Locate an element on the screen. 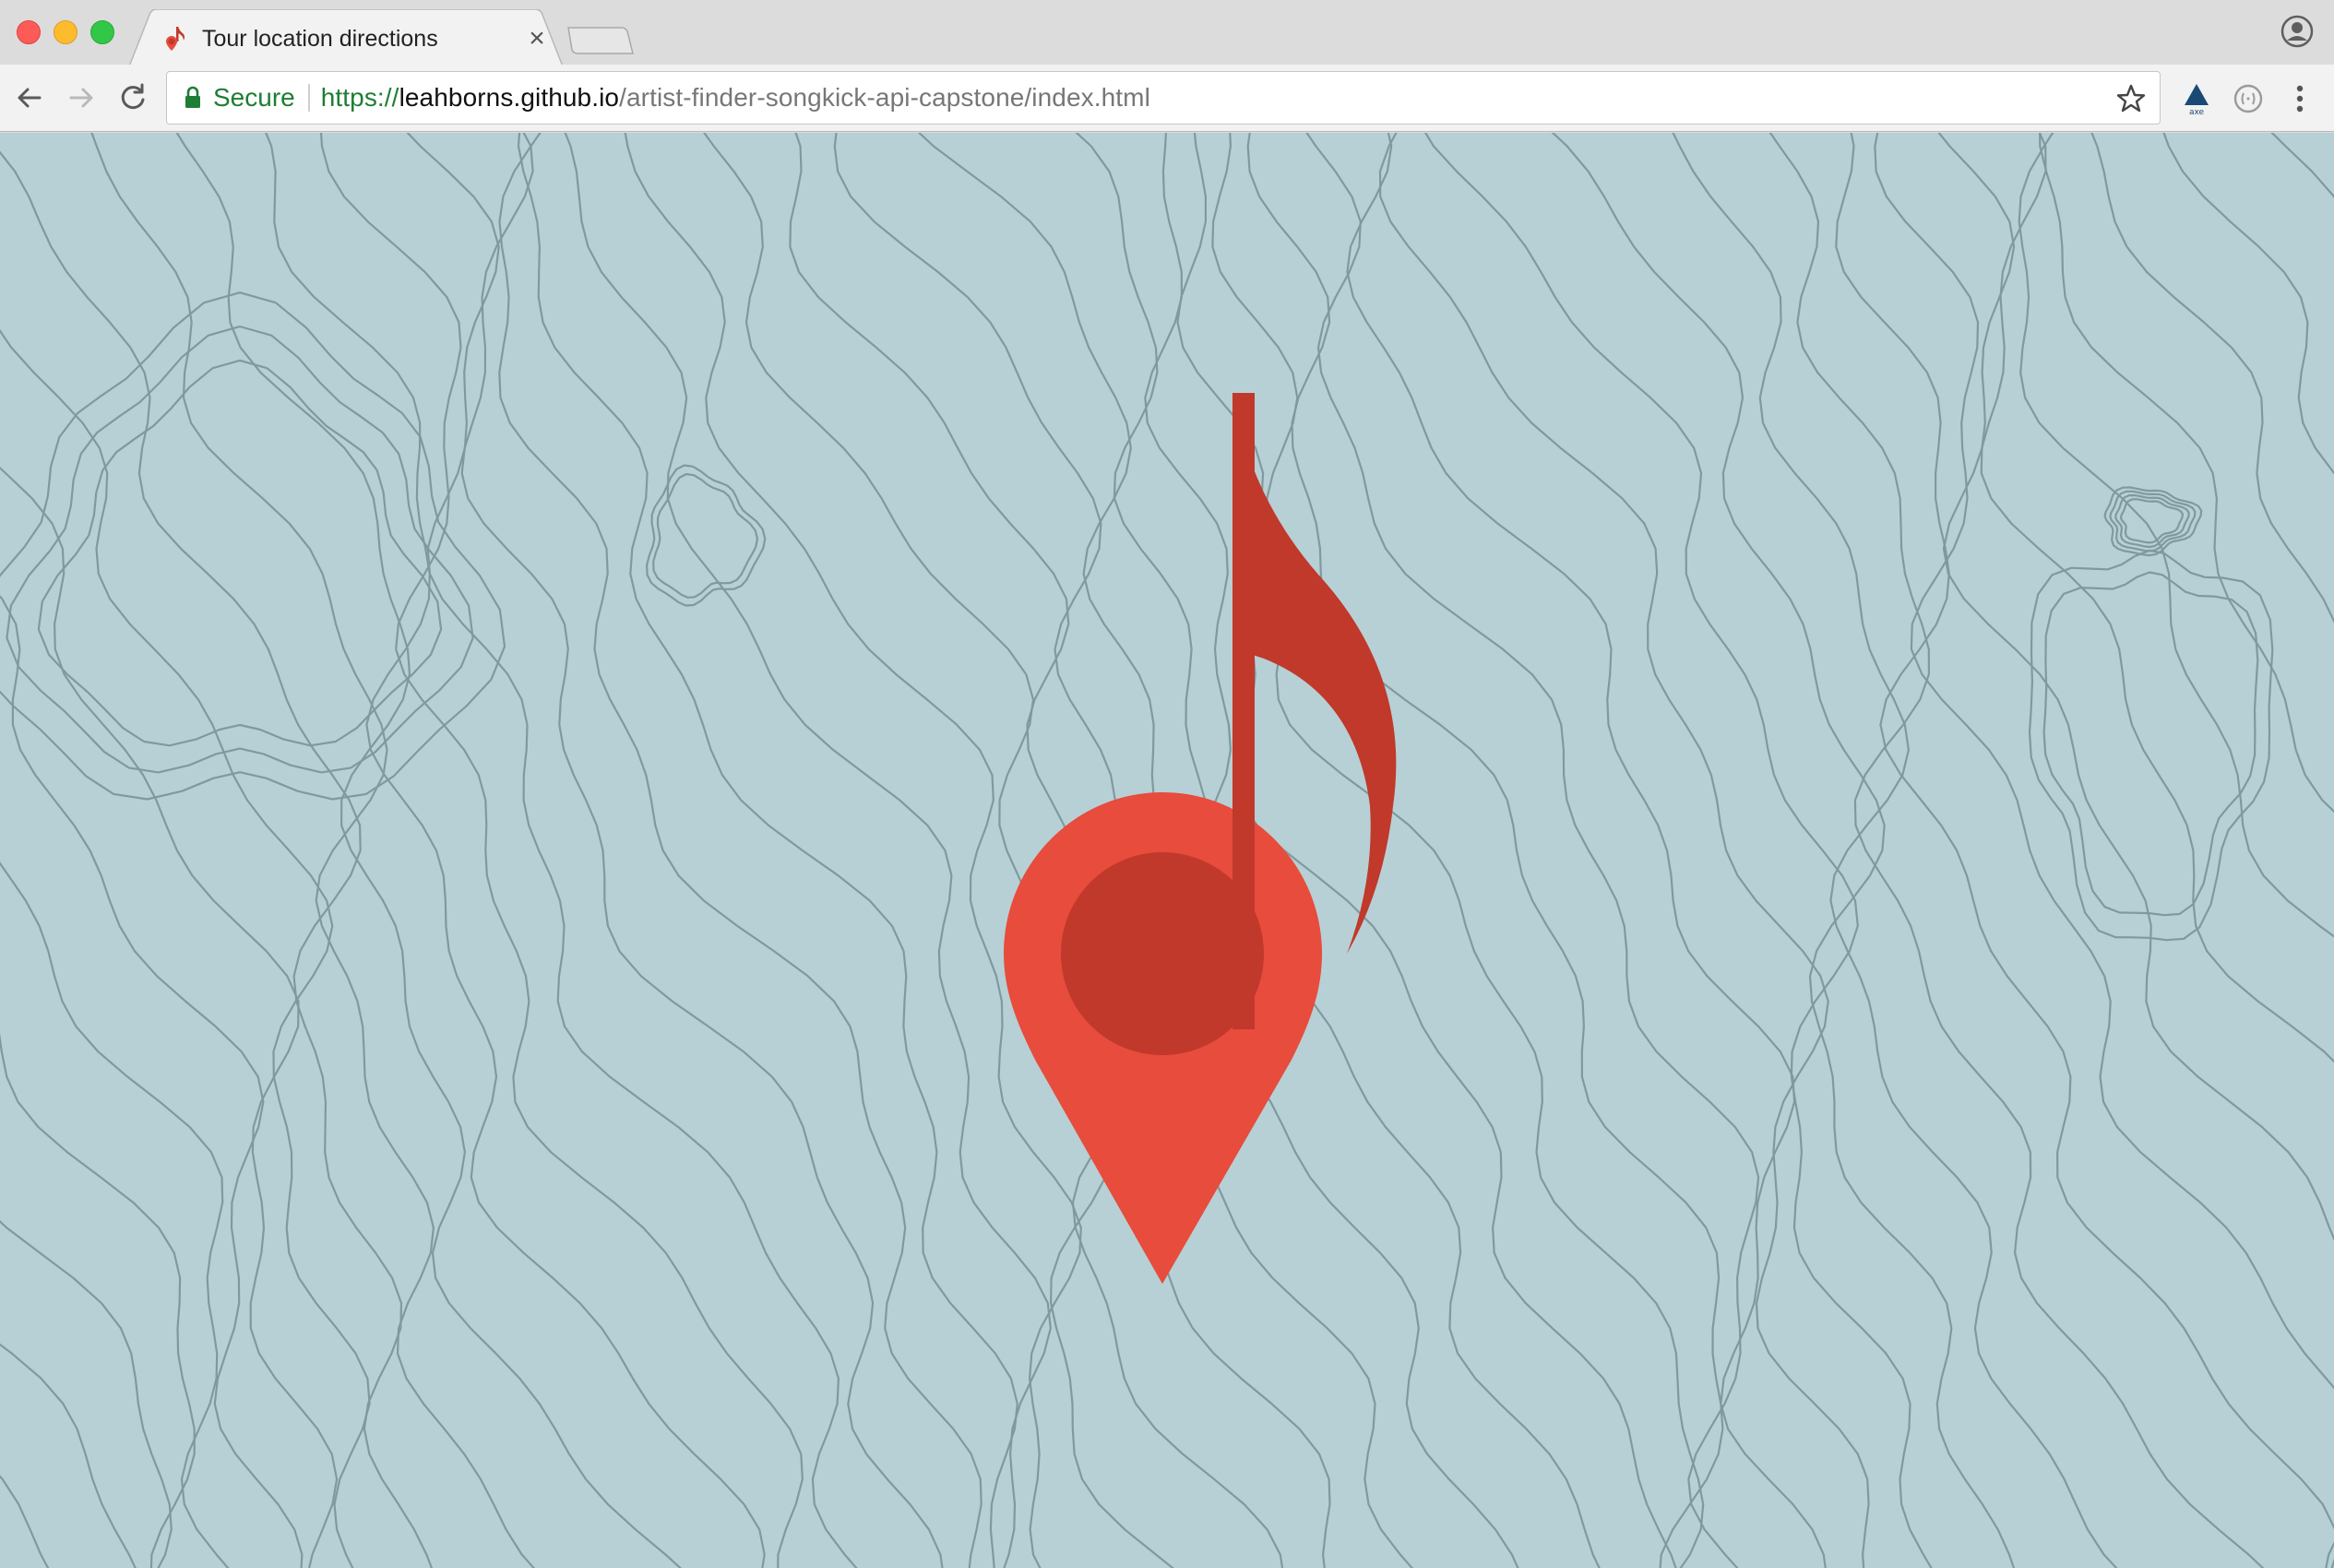 This screenshot has width=2334, height=1568. svg-text: axe is located at coordinates (2197, 112).